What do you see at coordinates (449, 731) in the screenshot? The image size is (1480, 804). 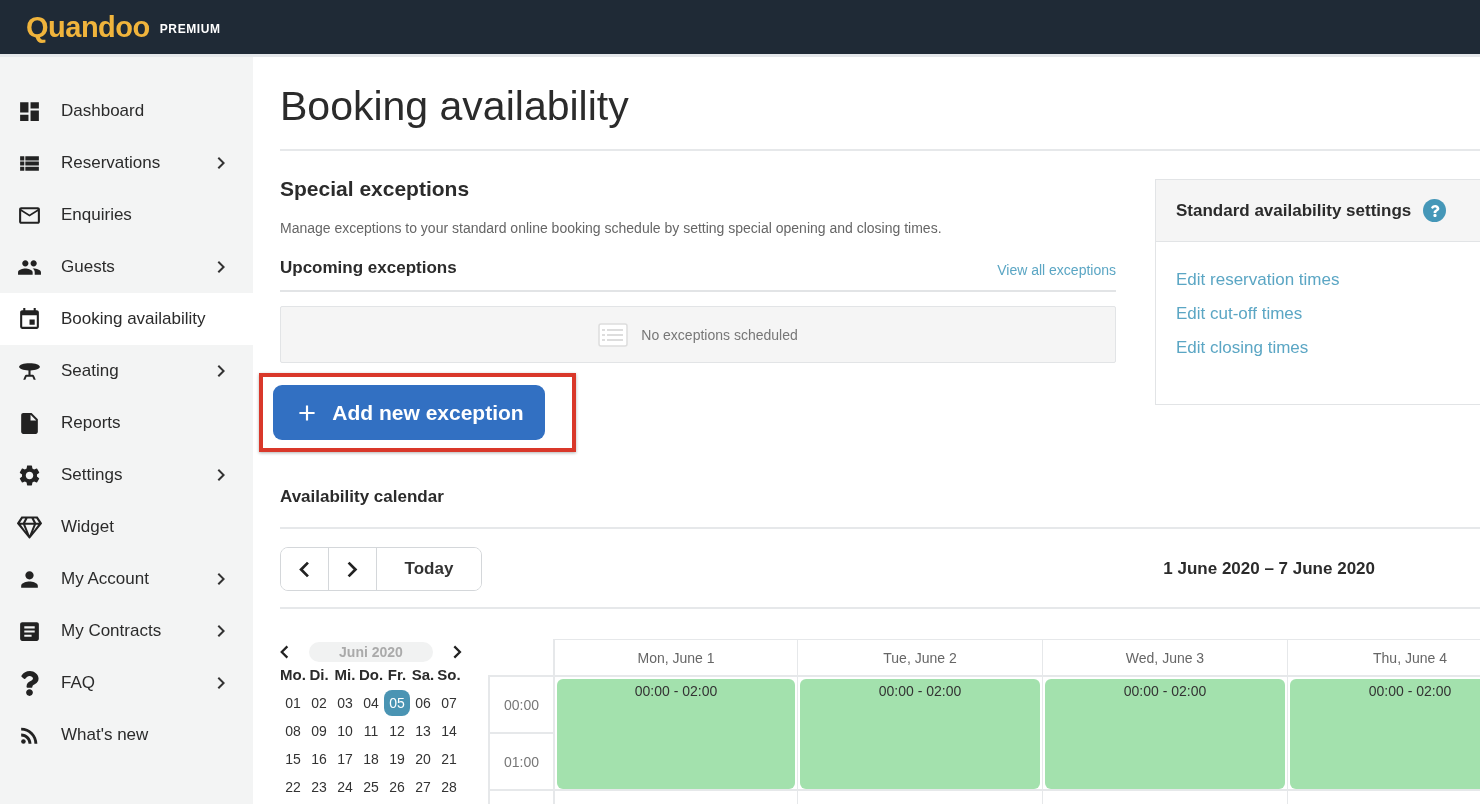 I see `calendar-day: 14` at bounding box center [449, 731].